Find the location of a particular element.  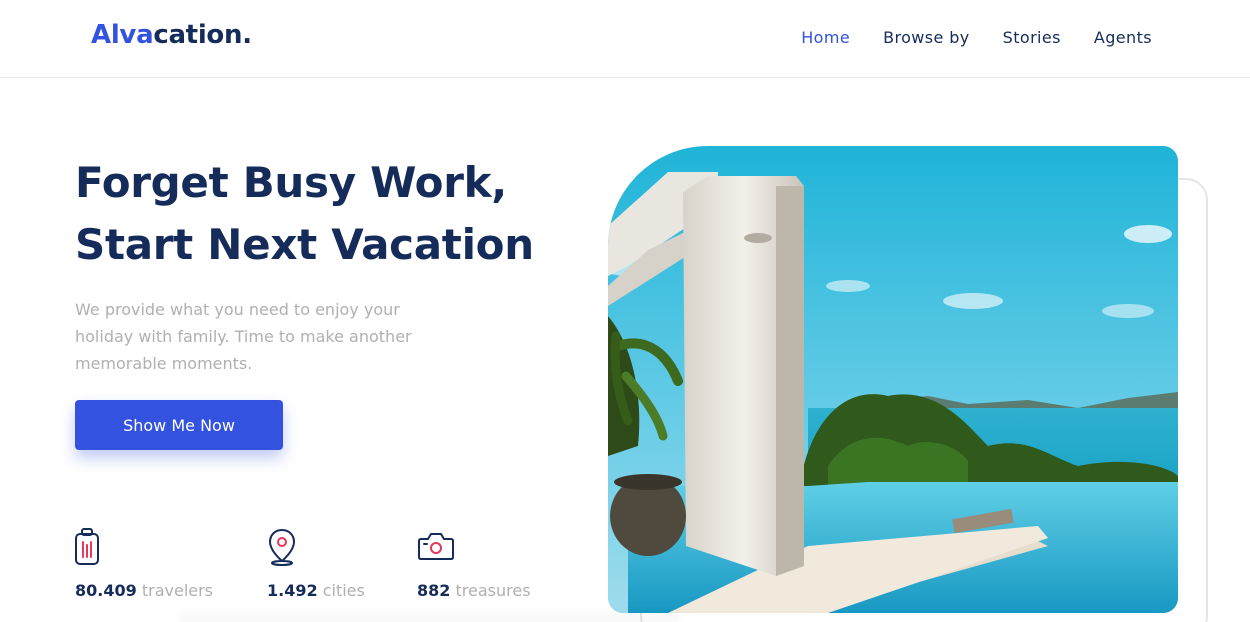

stat-treasures: 882 treasures is located at coordinates (474, 564).